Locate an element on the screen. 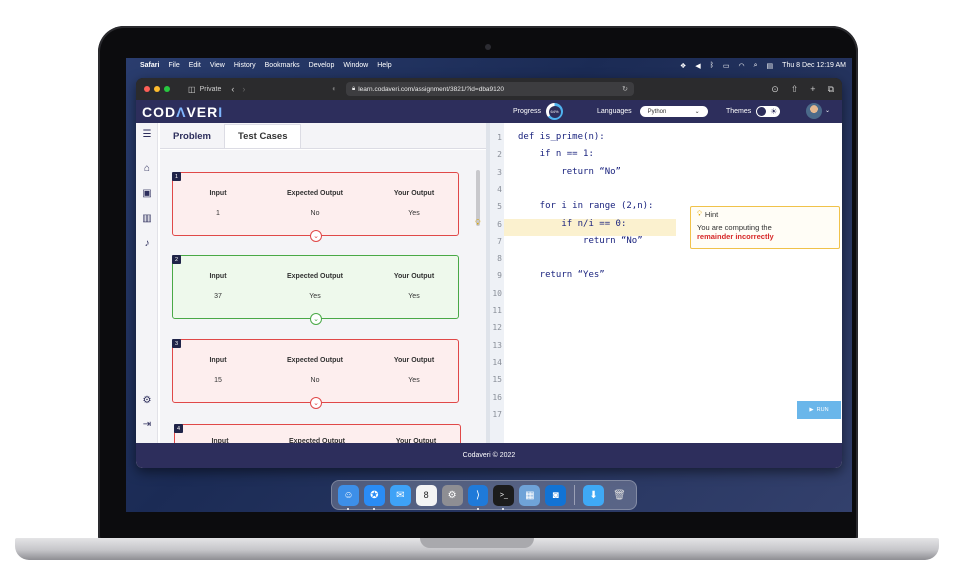  test-case-card: 4 Input Expected Output Your Output is located at coordinates (317, 433).